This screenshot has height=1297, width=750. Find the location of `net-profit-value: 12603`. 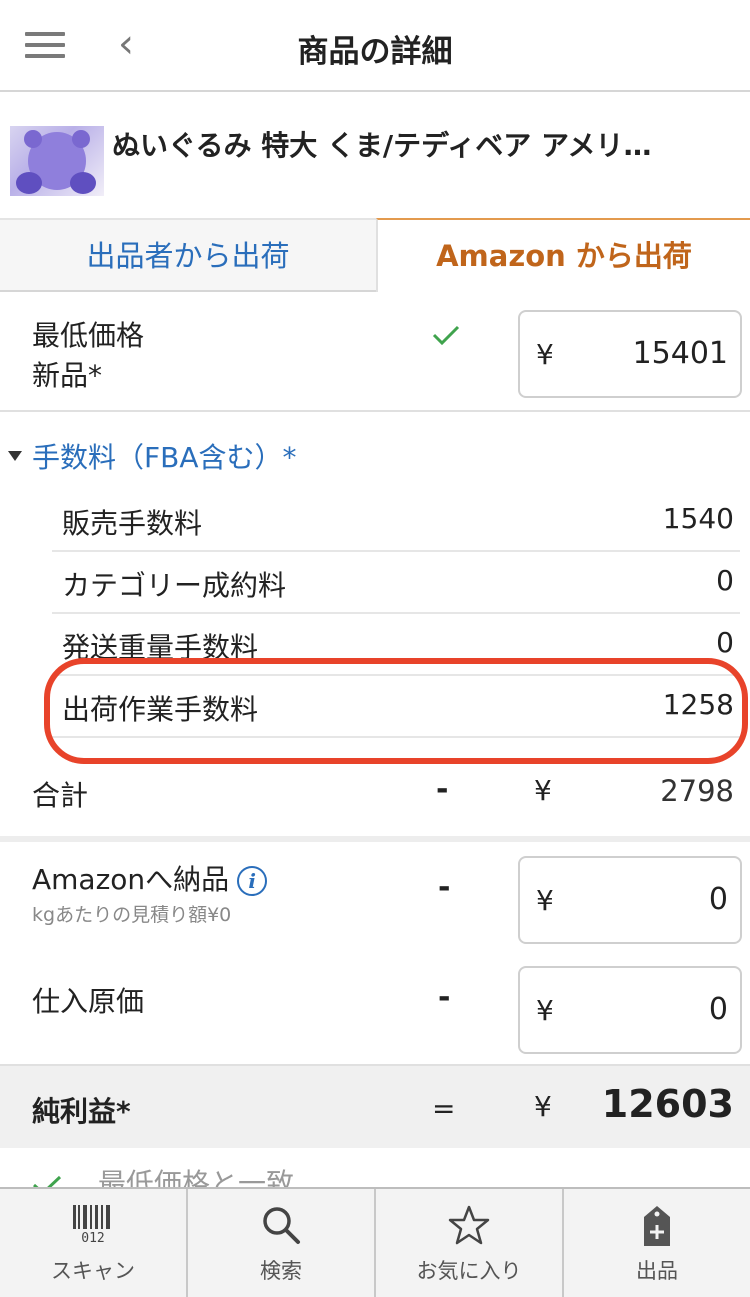

net-profit-value: 12603 is located at coordinates (667, 1104).